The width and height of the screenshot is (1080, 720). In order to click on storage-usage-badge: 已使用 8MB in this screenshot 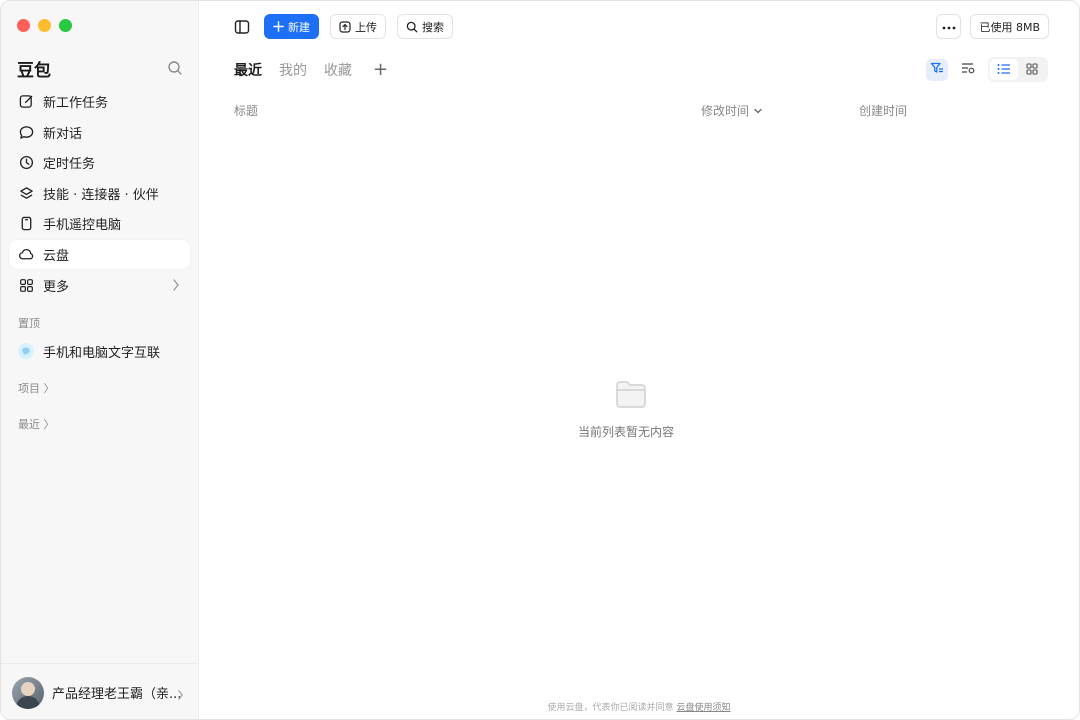, I will do `click(1009, 26)`.